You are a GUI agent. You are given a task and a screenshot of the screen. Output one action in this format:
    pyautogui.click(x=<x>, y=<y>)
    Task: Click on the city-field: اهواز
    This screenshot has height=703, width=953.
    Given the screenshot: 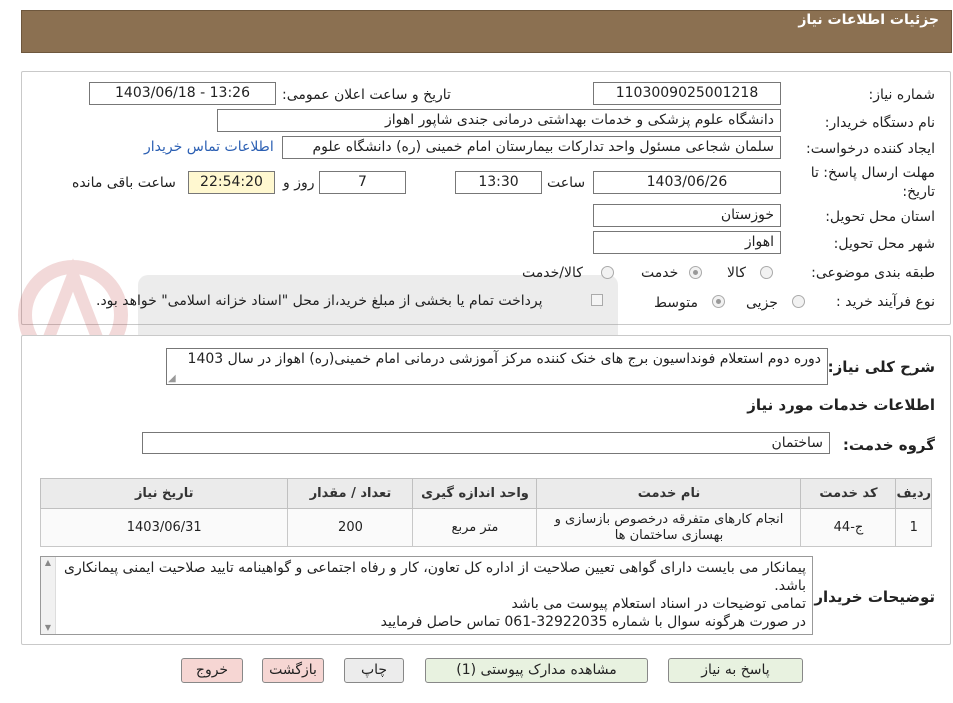 What is the action you would take?
    pyautogui.click(x=687, y=242)
    